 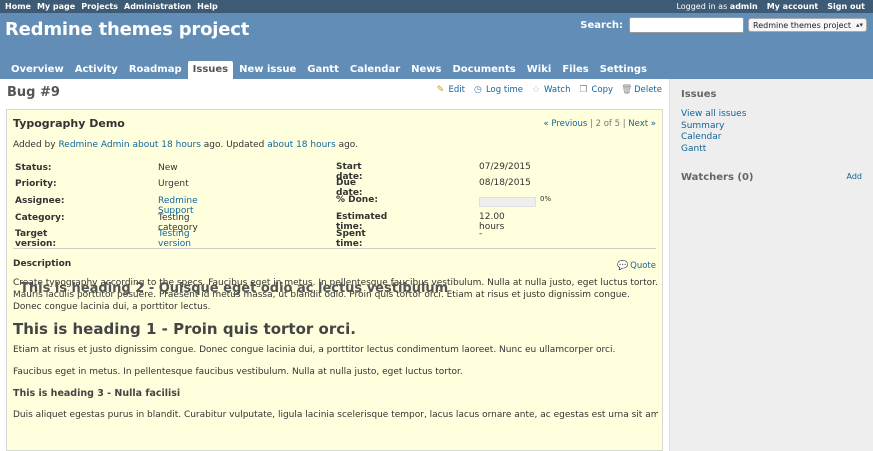 What do you see at coordinates (351, 239) in the screenshot?
I see `spent-time-label: Spent time:` at bounding box center [351, 239].